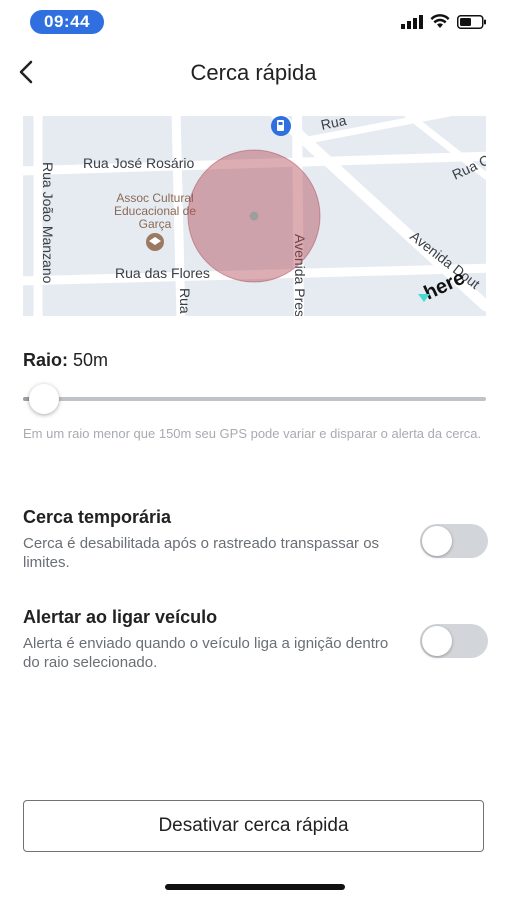 The width and height of the screenshot is (507, 900). Describe the element at coordinates (97, 517) in the screenshot. I see `option-title: Cerca temporária` at that location.